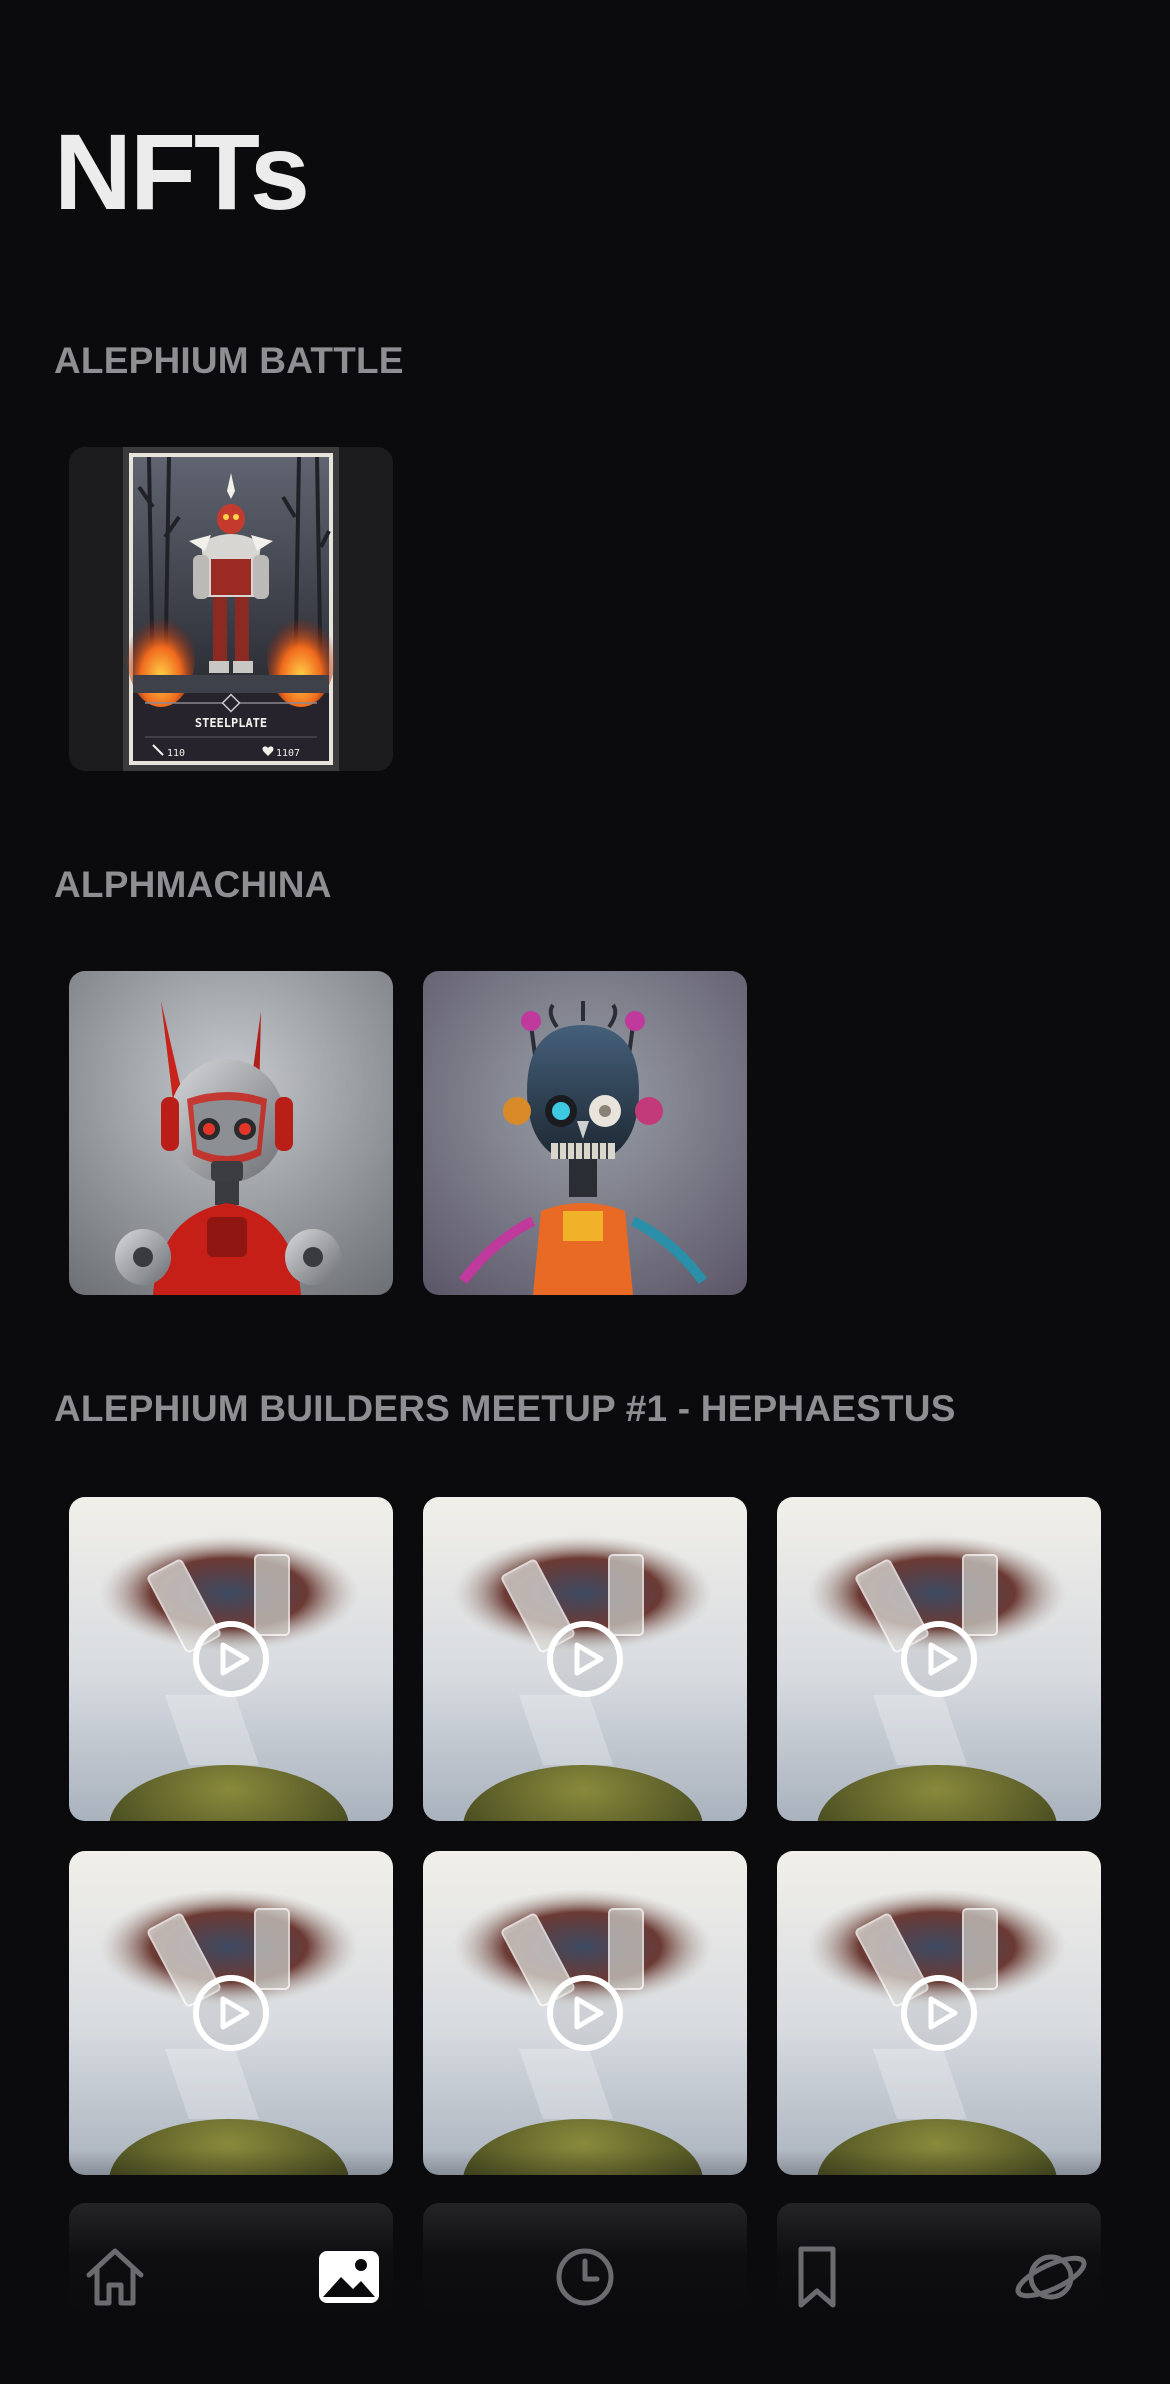  I want to click on home-icon, so click(115, 2277).